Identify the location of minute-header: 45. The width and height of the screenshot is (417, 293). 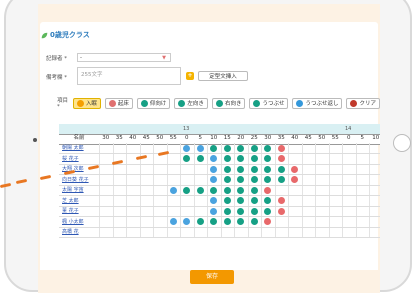
(308, 138).